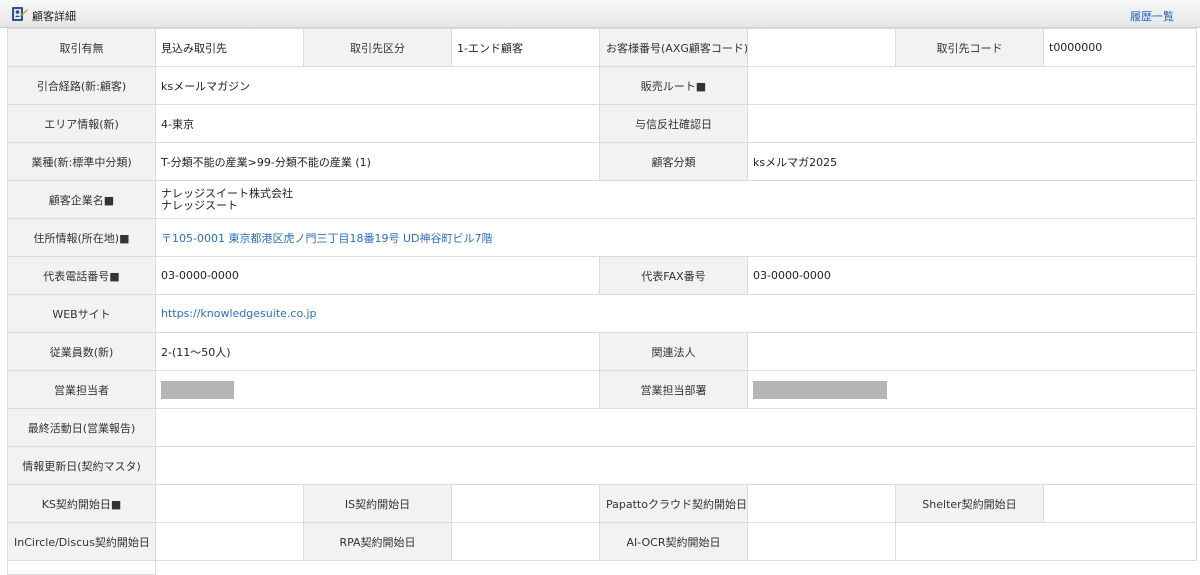 The image size is (1200, 575). Describe the element at coordinates (377, 351) in the screenshot. I see `employees-value: 2-(11〜50人)` at that location.